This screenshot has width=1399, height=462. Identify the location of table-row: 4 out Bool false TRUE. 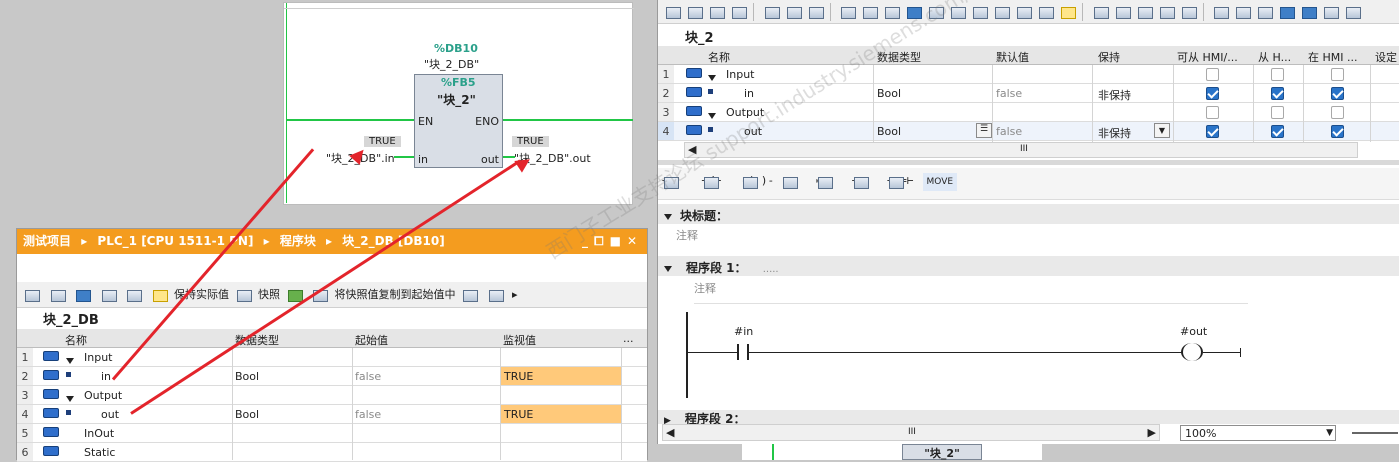
(332, 414).